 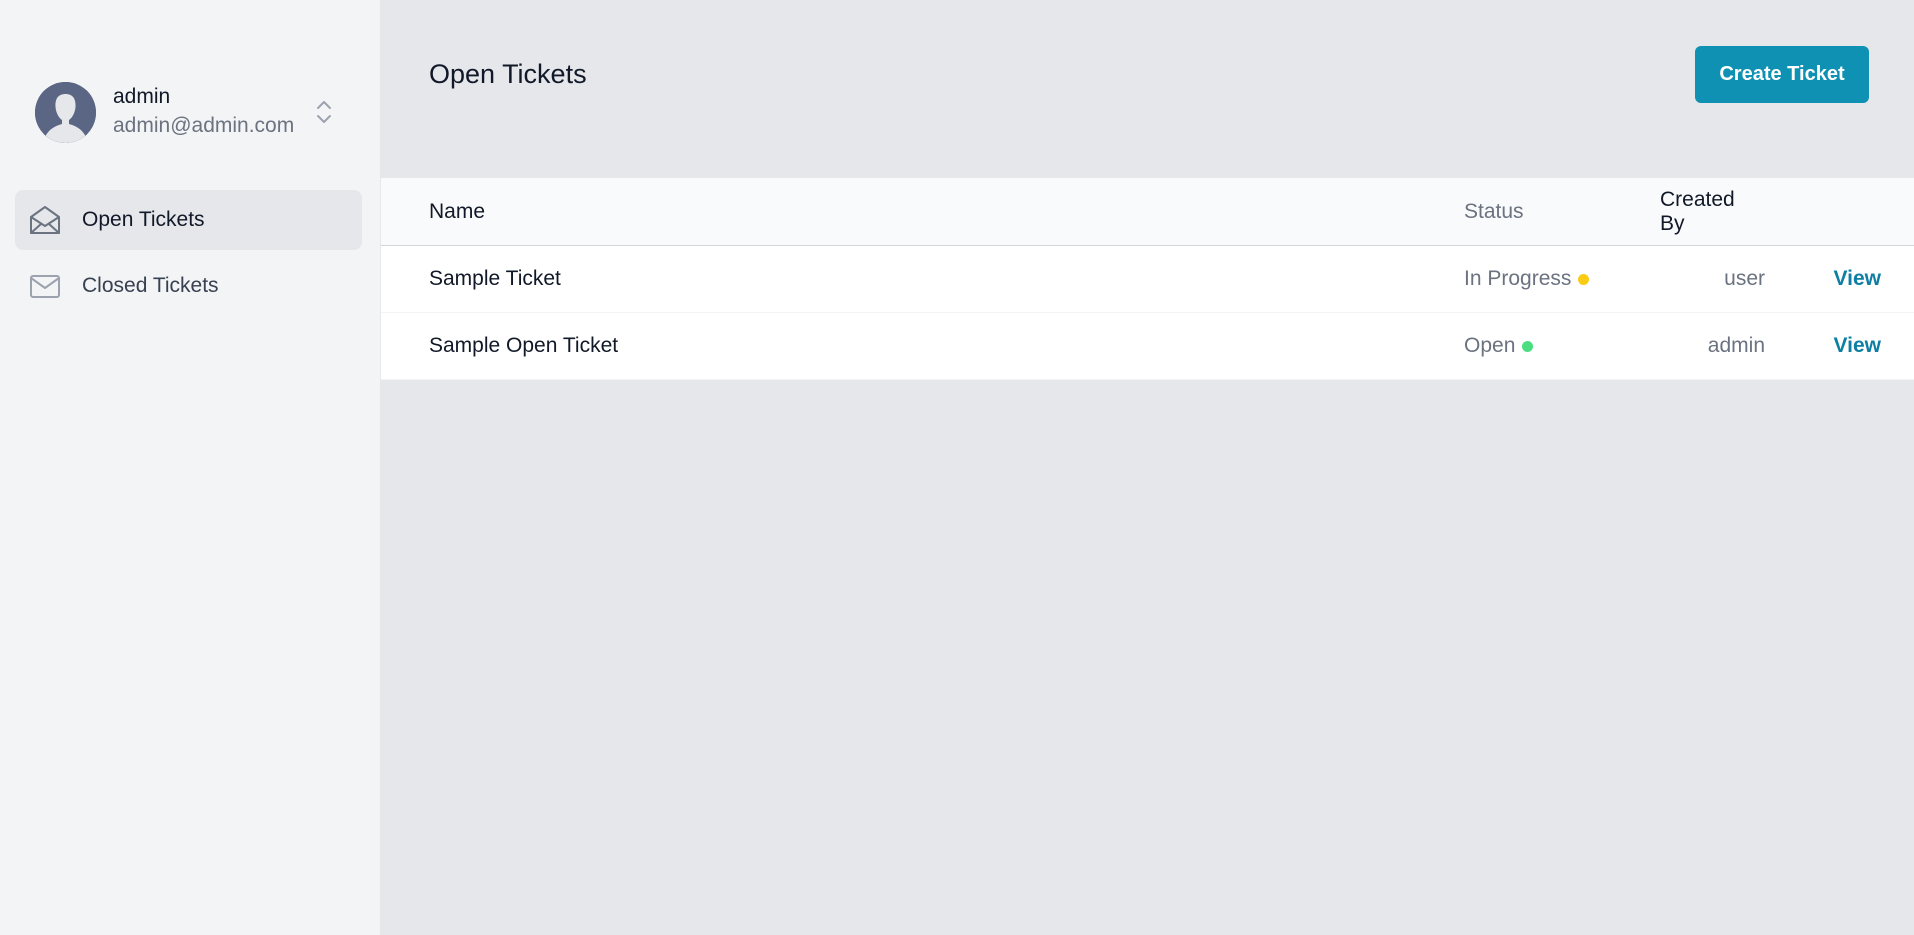 I want to click on page-title: Open Tickets, so click(x=508, y=74).